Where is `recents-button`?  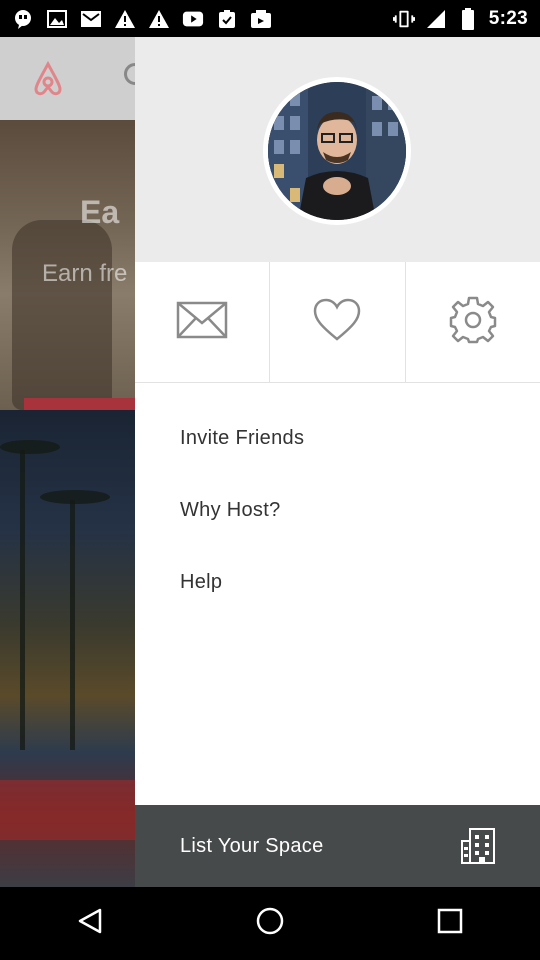
recents-button is located at coordinates (450, 924).